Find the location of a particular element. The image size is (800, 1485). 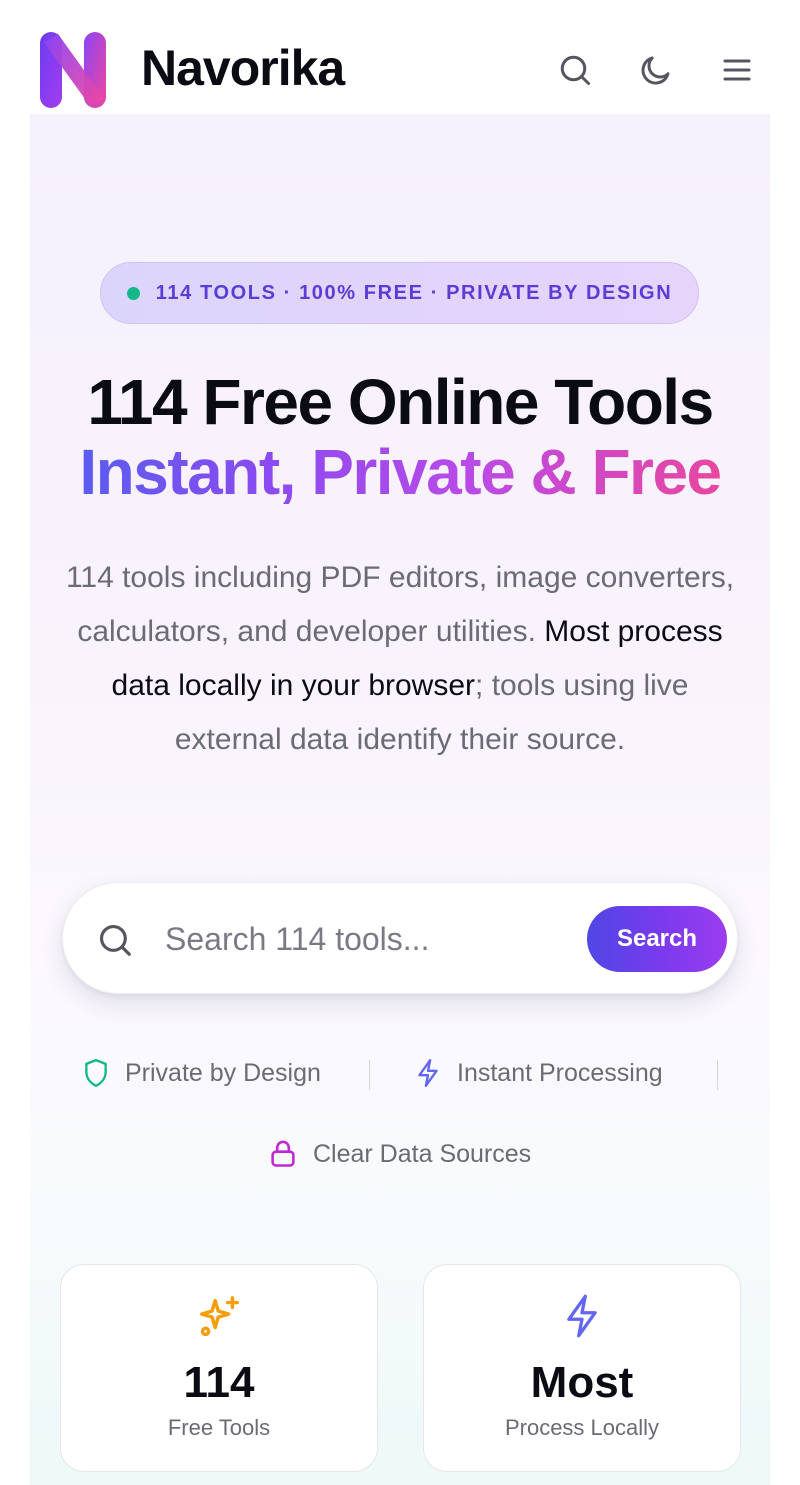

moon-icon is located at coordinates (655, 70).